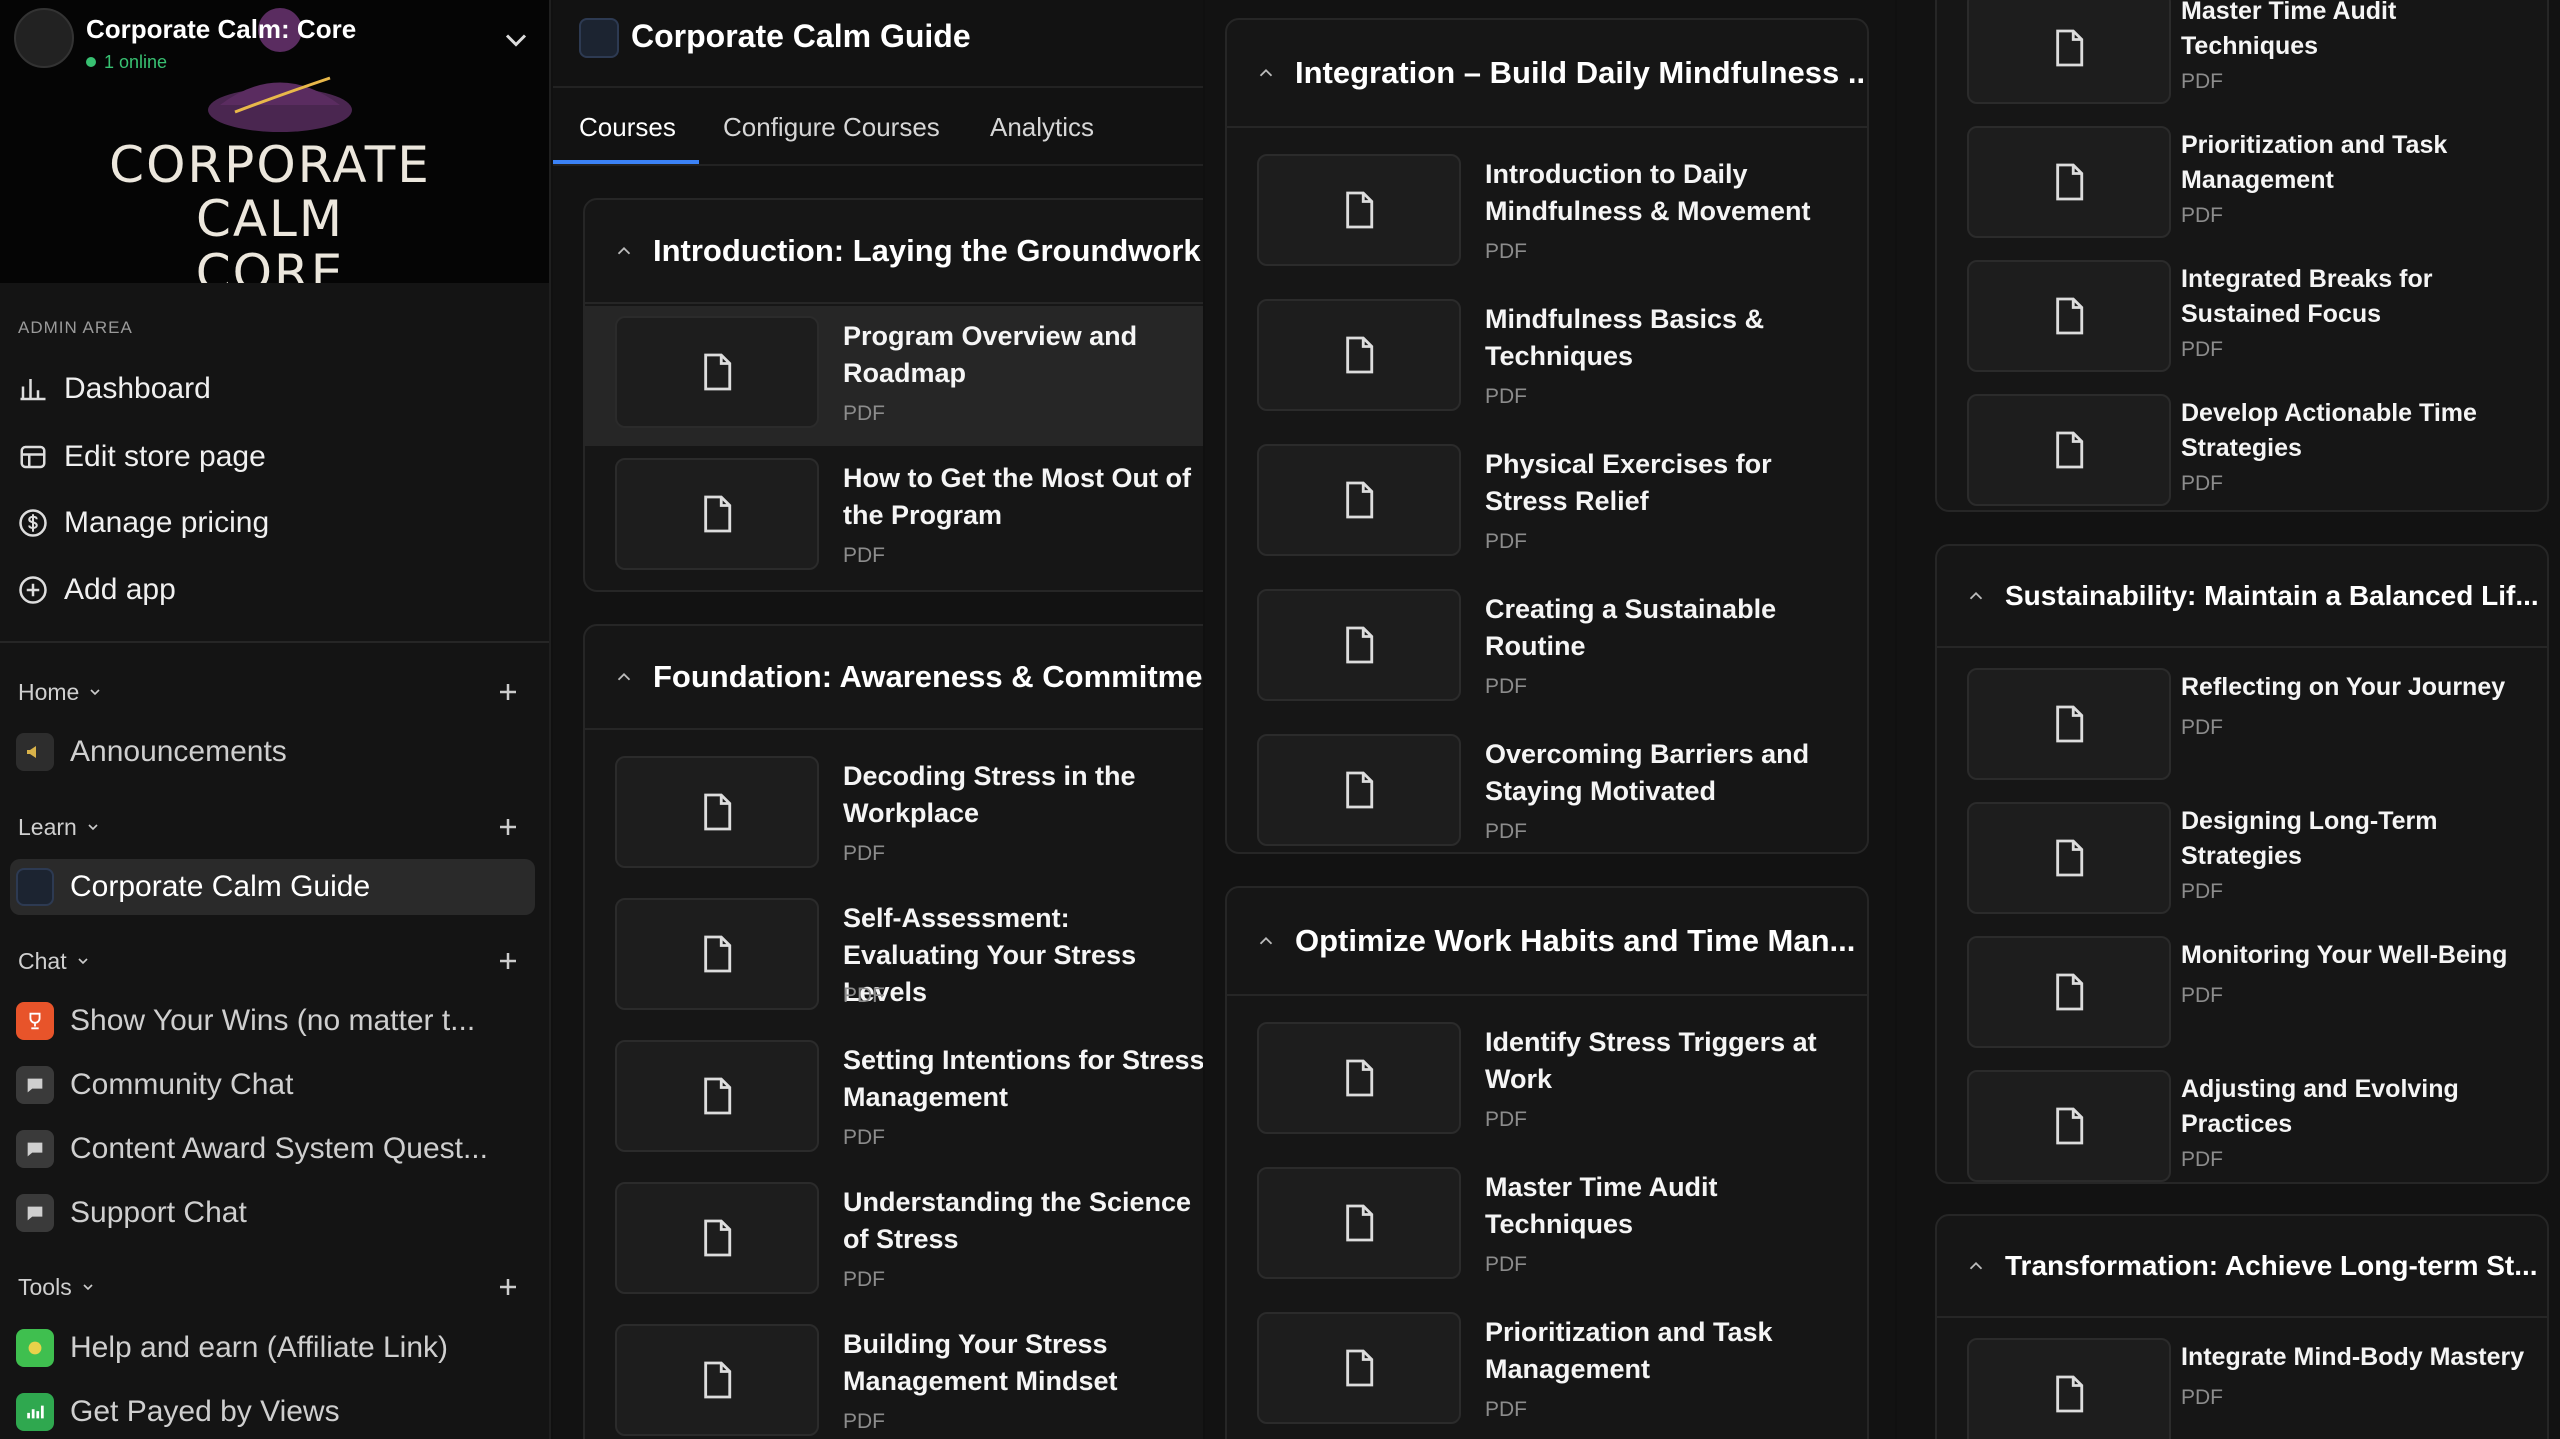  I want to click on nav-item-community-chat: Community Chat, so click(272, 1085).